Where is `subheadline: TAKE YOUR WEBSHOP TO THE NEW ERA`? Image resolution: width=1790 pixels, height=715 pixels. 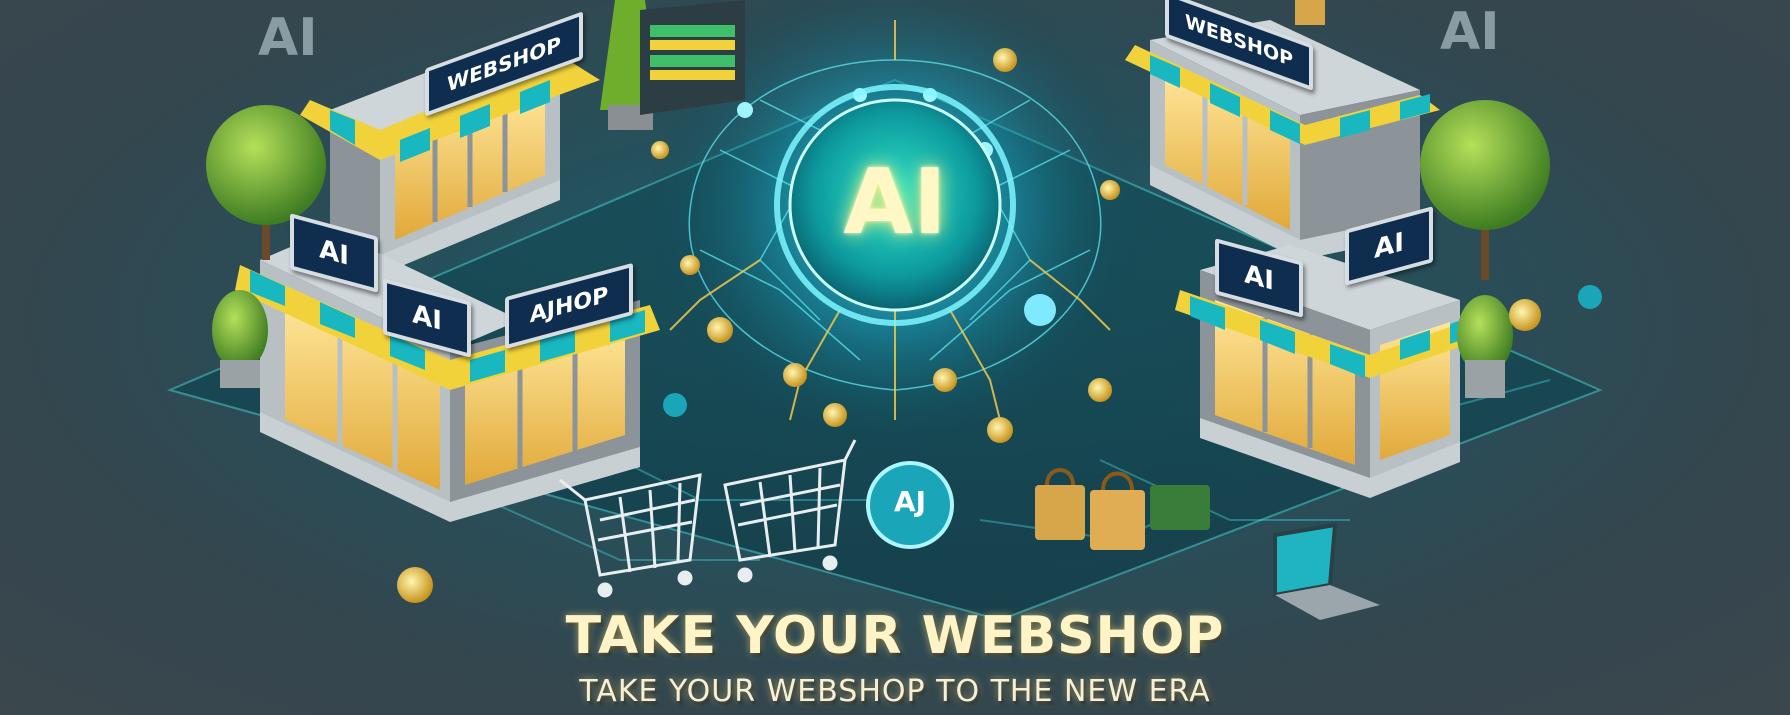
subheadline: TAKE YOUR WEBSHOP TO THE NEW ERA is located at coordinates (895, 691).